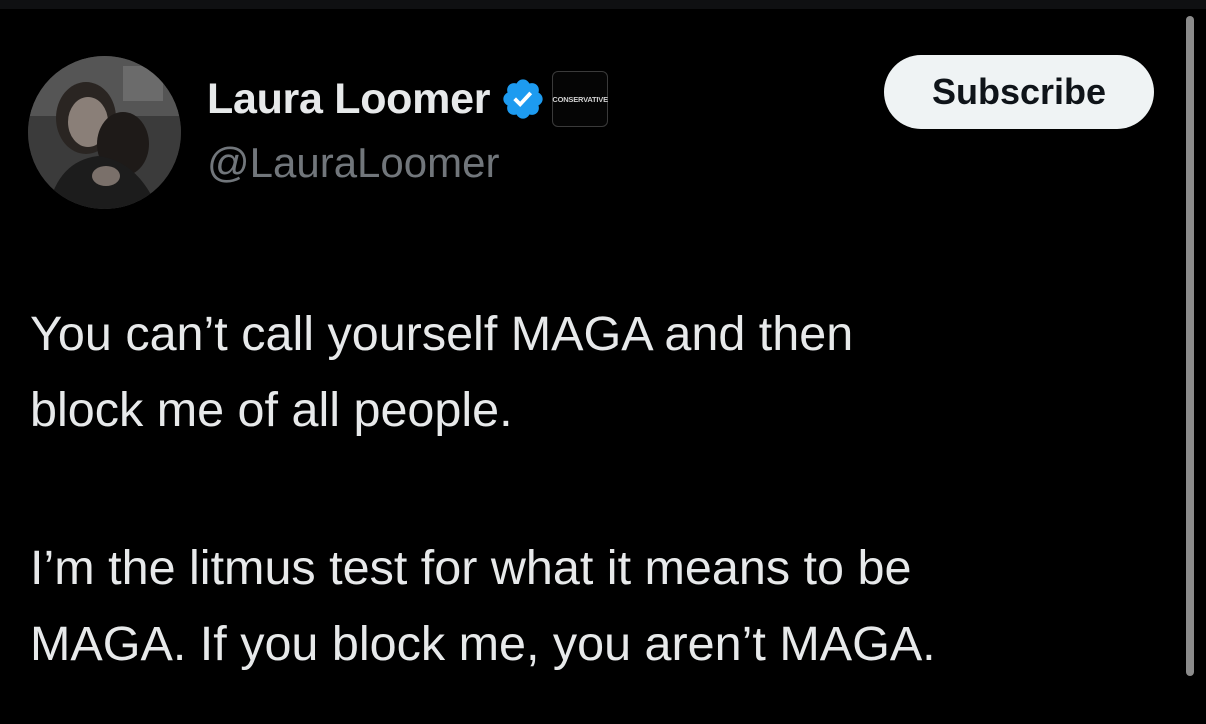 This screenshot has width=1206, height=724. What do you see at coordinates (348, 99) in the screenshot?
I see `author-display-name: Laura Loomer` at bounding box center [348, 99].